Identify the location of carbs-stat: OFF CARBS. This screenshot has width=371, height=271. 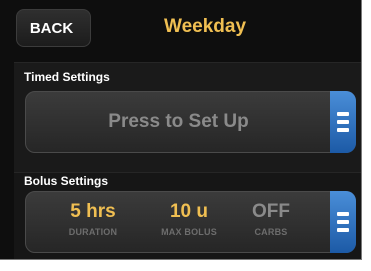
(271, 219).